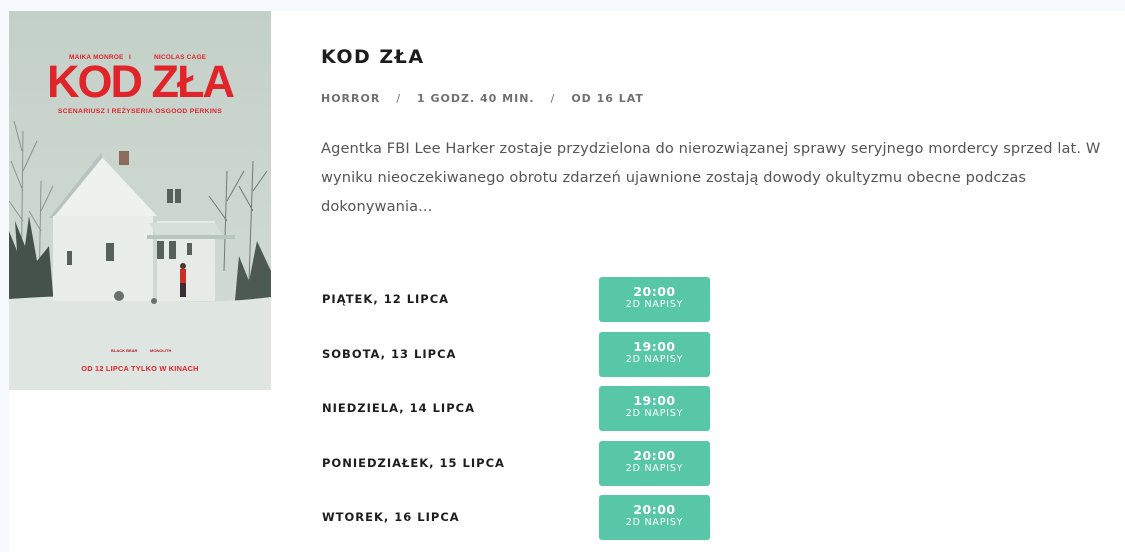 The height and width of the screenshot is (552, 1125). I want to click on showtime-day: PONIEDZIAŁEK, 15 LIPCA, so click(413, 463).